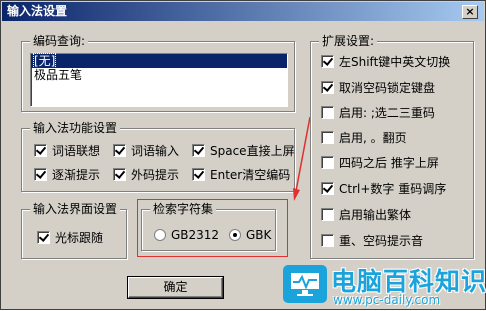 Image resolution: width=486 pixels, height=311 pixels. Describe the element at coordinates (146, 174) in the screenshot. I see `external-code-hint-checkbox: 外码提示` at that location.